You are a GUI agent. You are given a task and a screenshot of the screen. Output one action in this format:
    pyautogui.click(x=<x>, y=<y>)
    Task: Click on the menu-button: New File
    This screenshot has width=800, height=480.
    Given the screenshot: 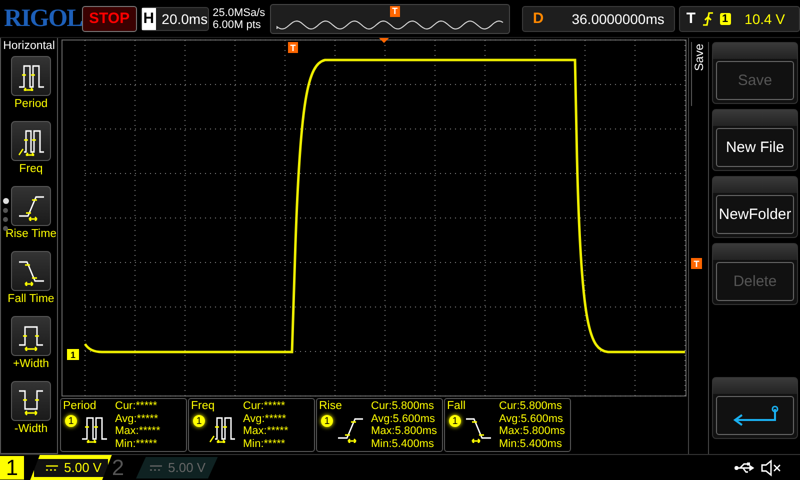 What is the action you would take?
    pyautogui.click(x=755, y=147)
    